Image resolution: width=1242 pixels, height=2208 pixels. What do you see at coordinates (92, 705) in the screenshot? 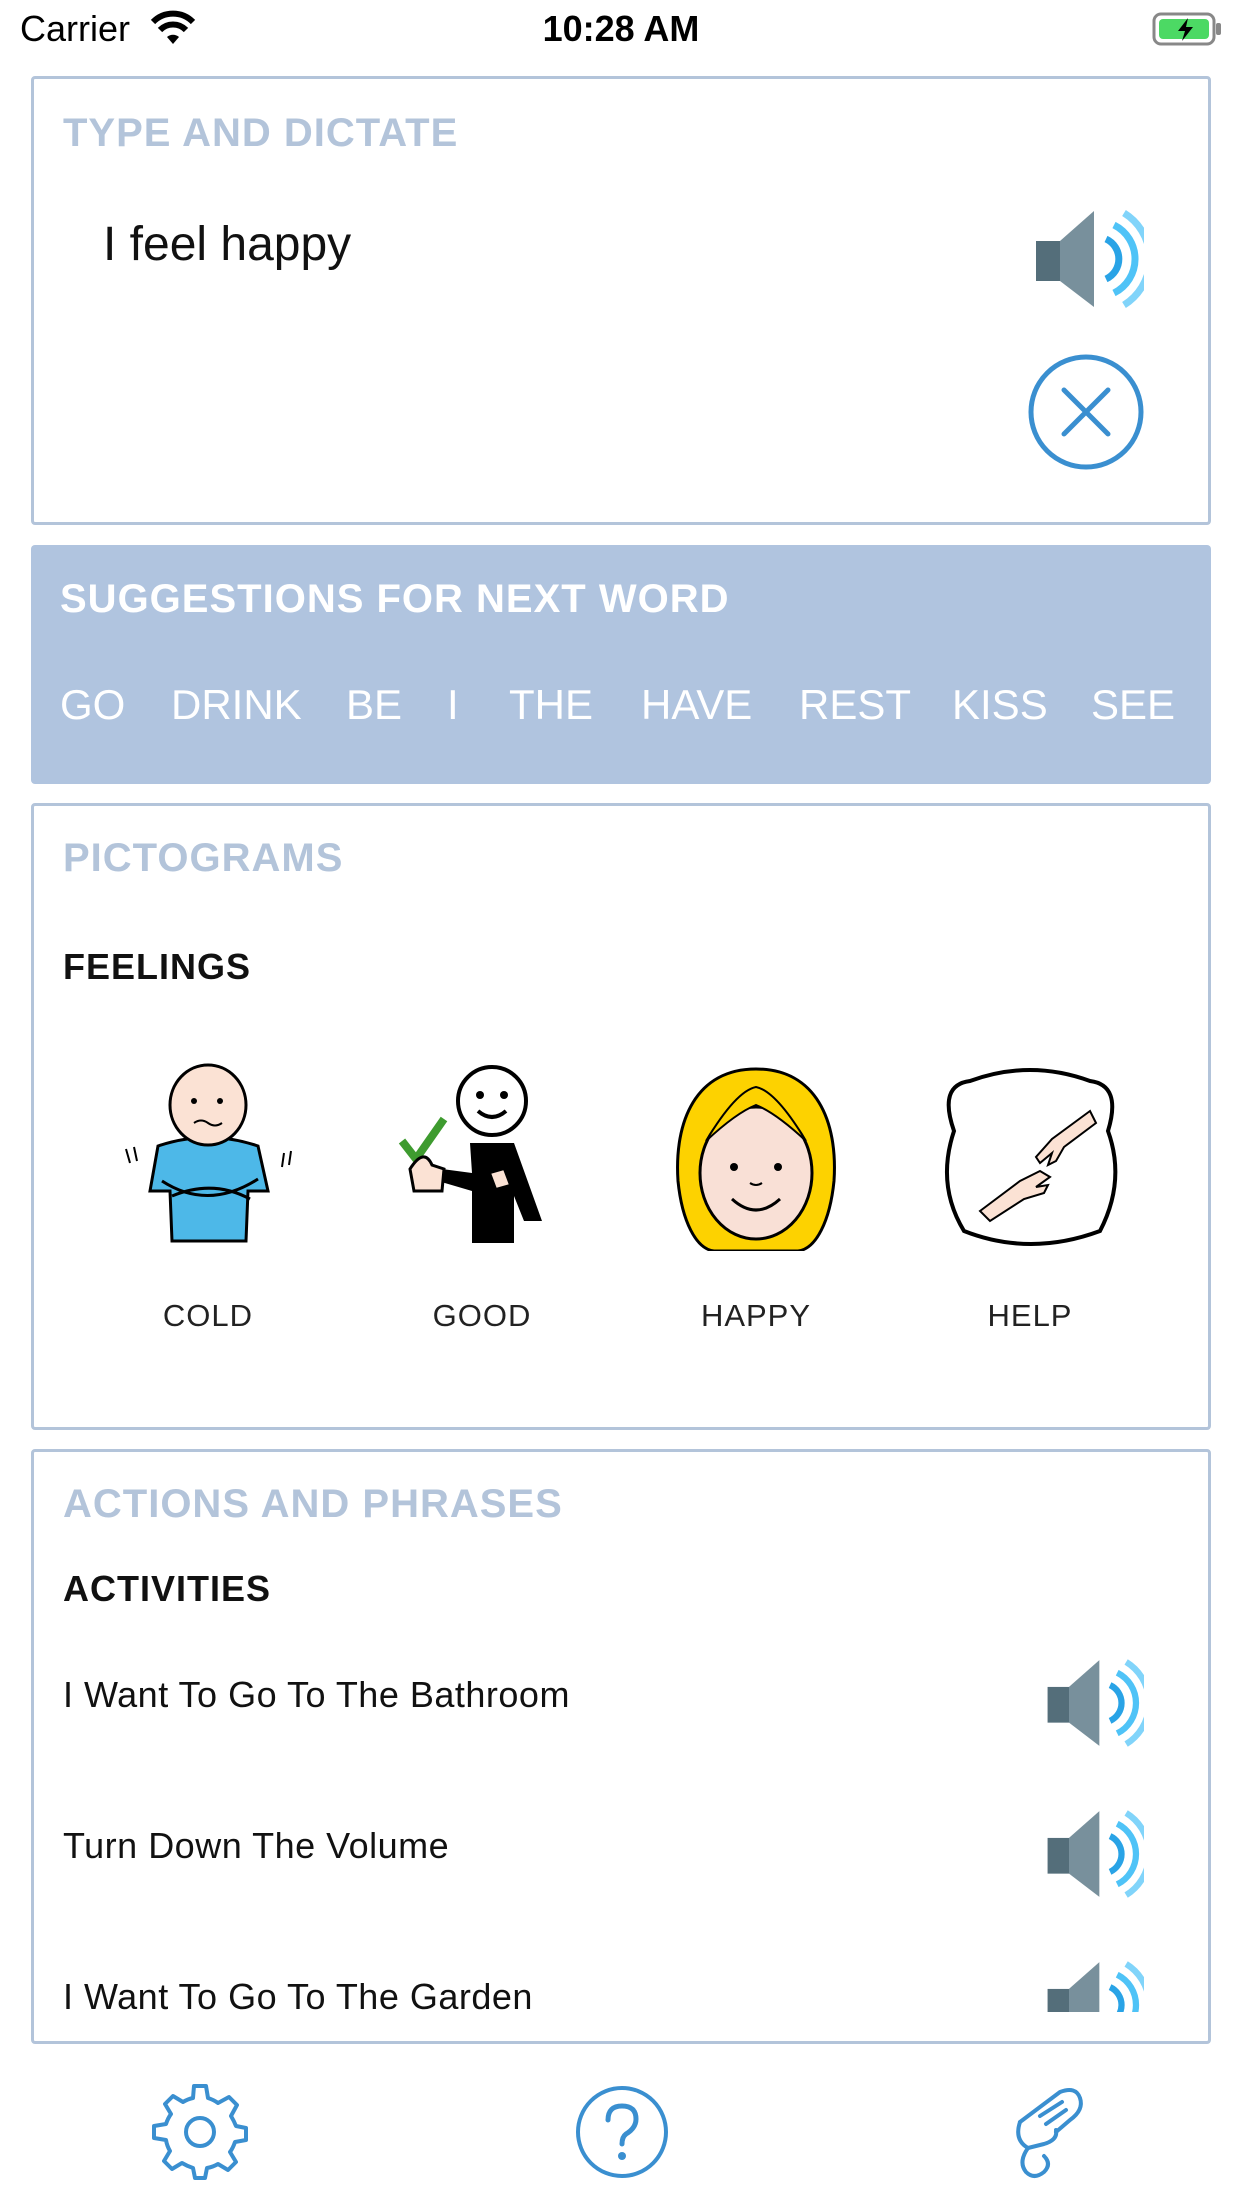
I see `suggestion-word: GO` at bounding box center [92, 705].